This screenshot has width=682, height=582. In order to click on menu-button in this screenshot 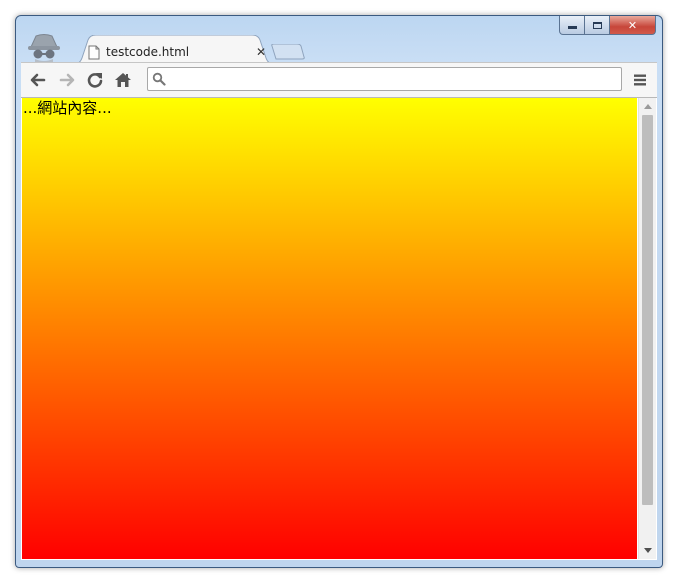, I will do `click(640, 80)`.